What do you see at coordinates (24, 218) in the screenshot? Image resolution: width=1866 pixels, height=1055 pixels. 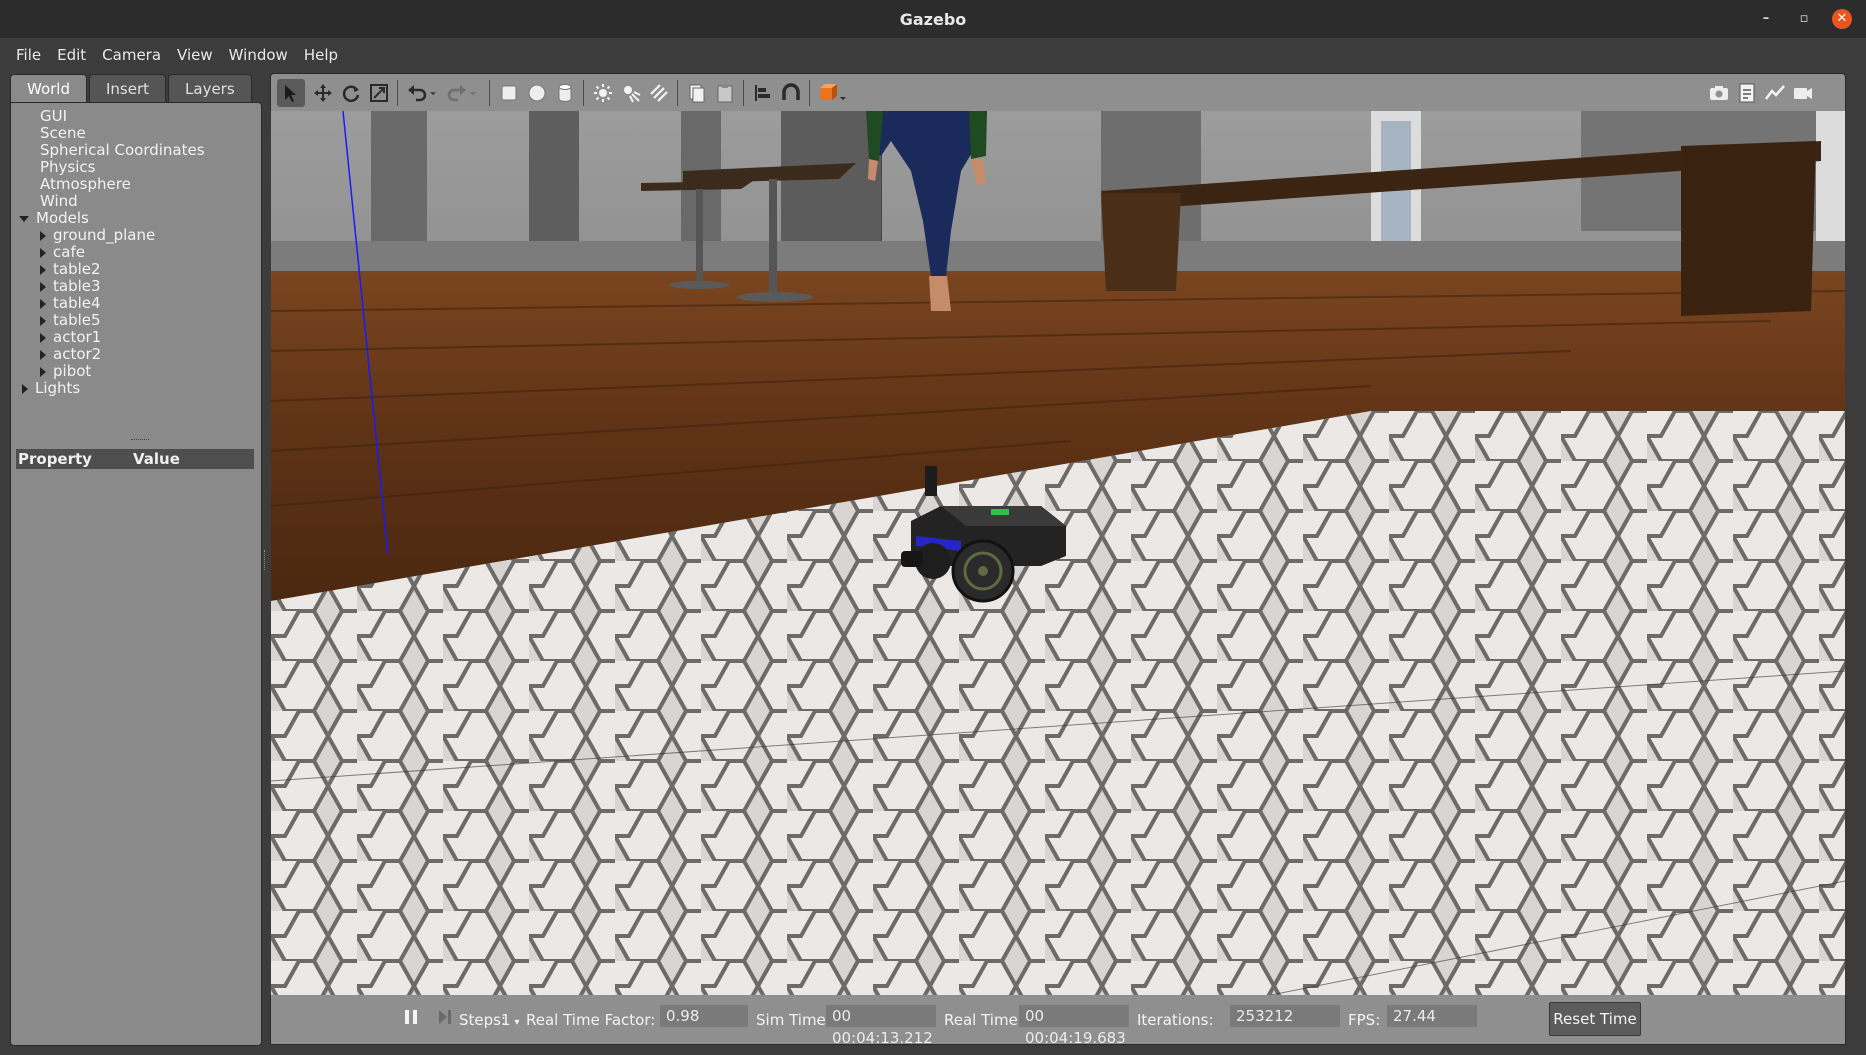 I see `expanded-arrow-icon` at bounding box center [24, 218].